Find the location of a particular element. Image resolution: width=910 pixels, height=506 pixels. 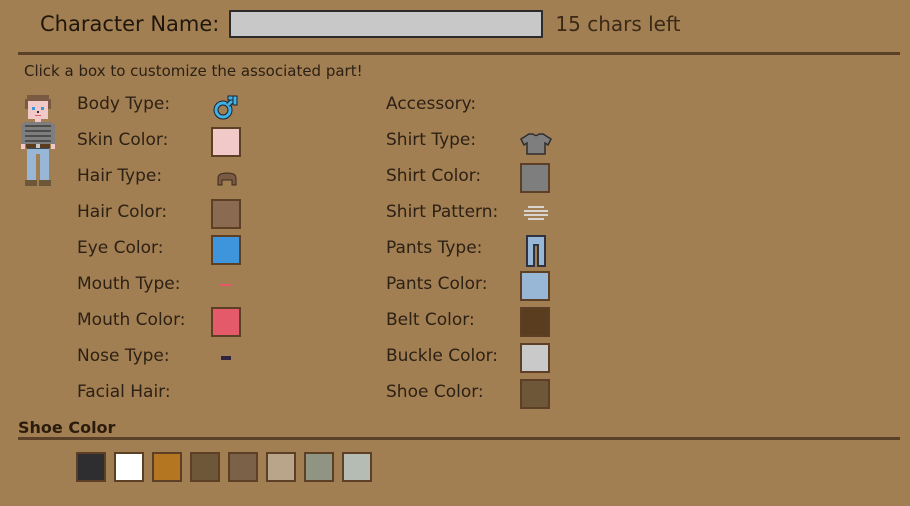

skin-color-swatch is located at coordinates (226, 142).